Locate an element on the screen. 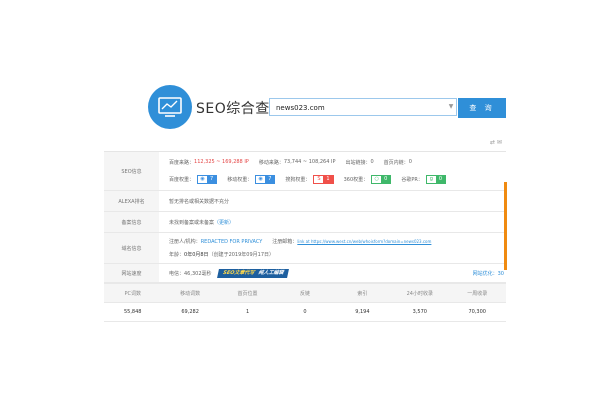  beian-update-link: （更新） is located at coordinates (224, 222).